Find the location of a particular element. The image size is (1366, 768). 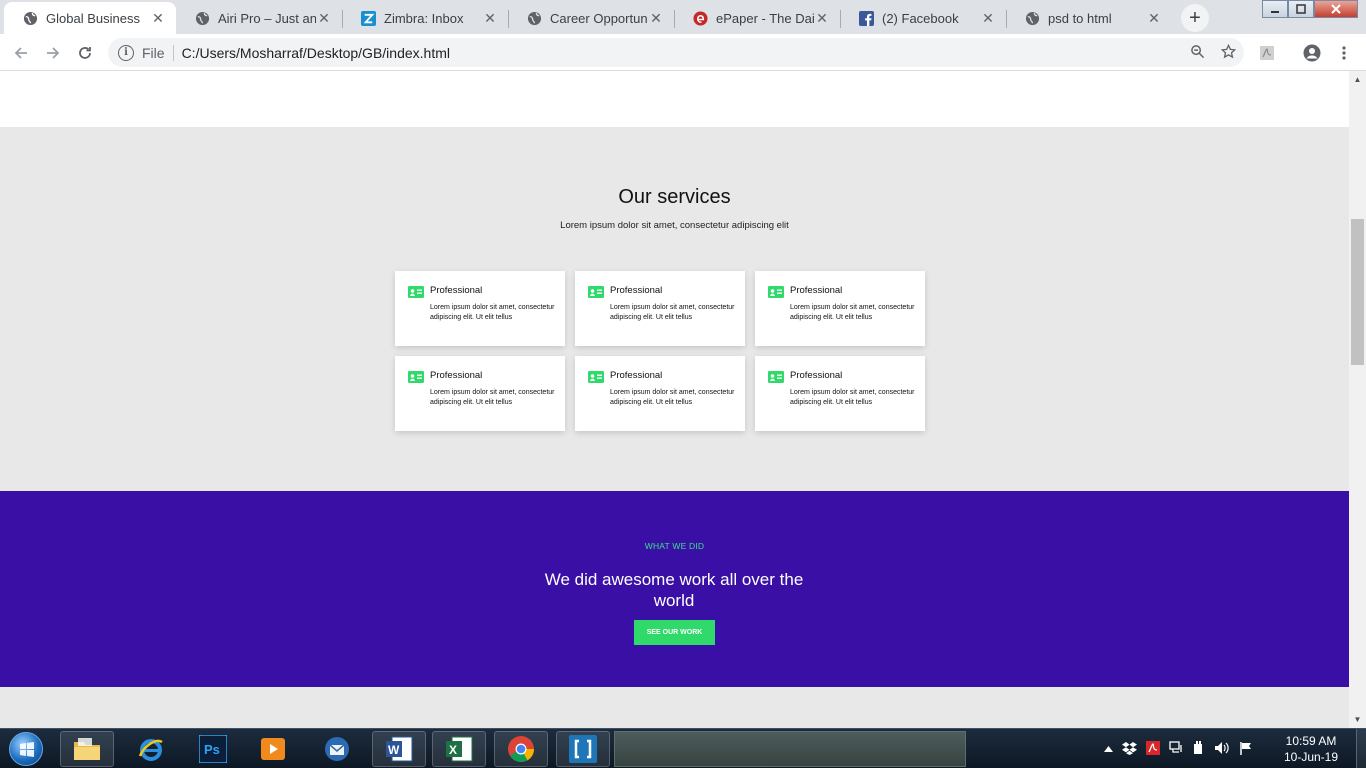

services-title: Our services is located at coordinates (674, 197).